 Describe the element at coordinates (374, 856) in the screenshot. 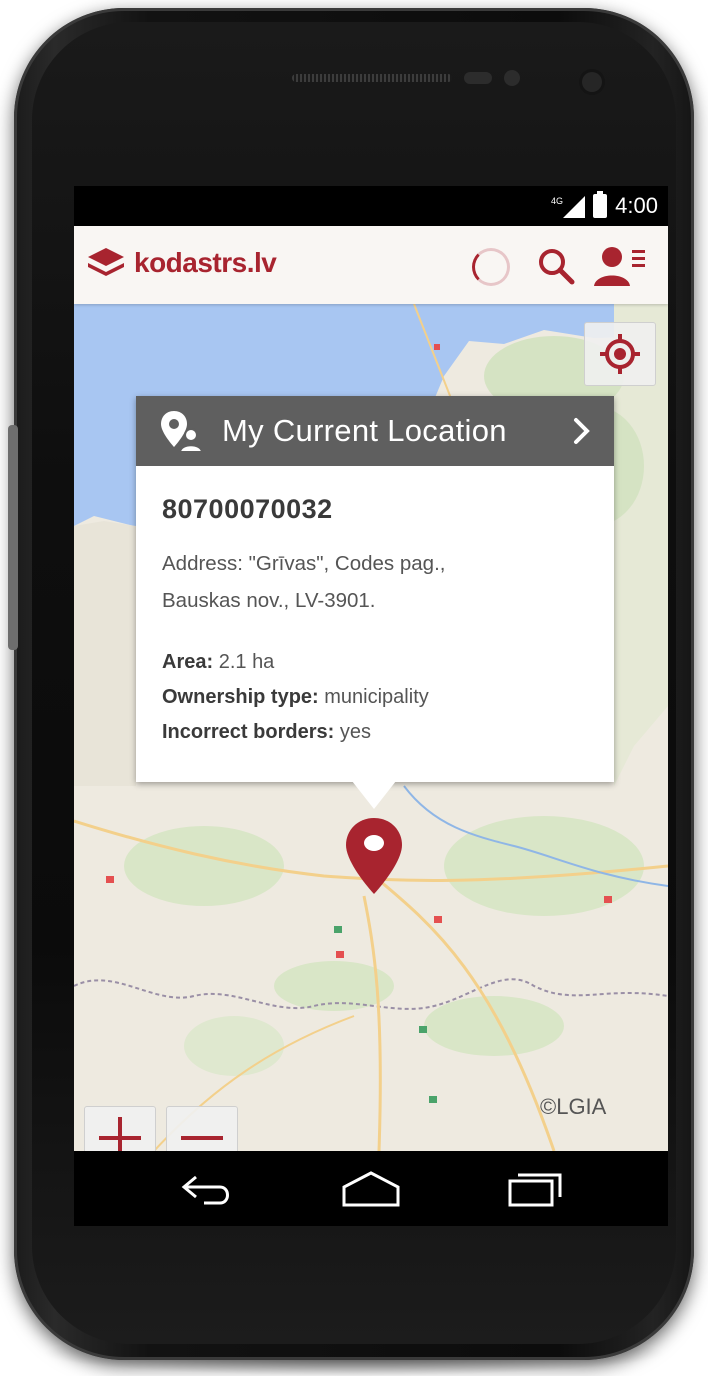

I see `map-marker-icon` at that location.